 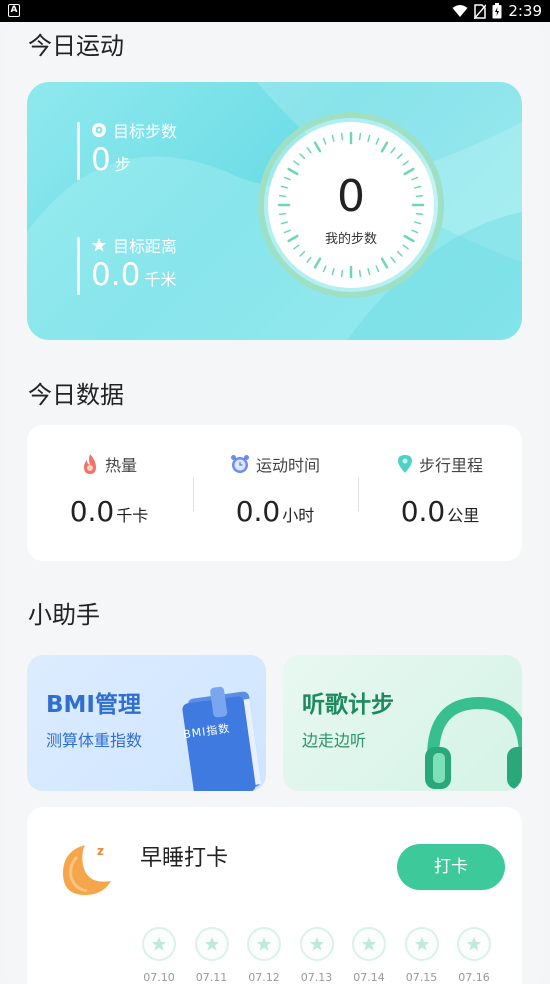 What do you see at coordinates (463, 515) in the screenshot?
I see `walk-distance-unit: 公里` at bounding box center [463, 515].